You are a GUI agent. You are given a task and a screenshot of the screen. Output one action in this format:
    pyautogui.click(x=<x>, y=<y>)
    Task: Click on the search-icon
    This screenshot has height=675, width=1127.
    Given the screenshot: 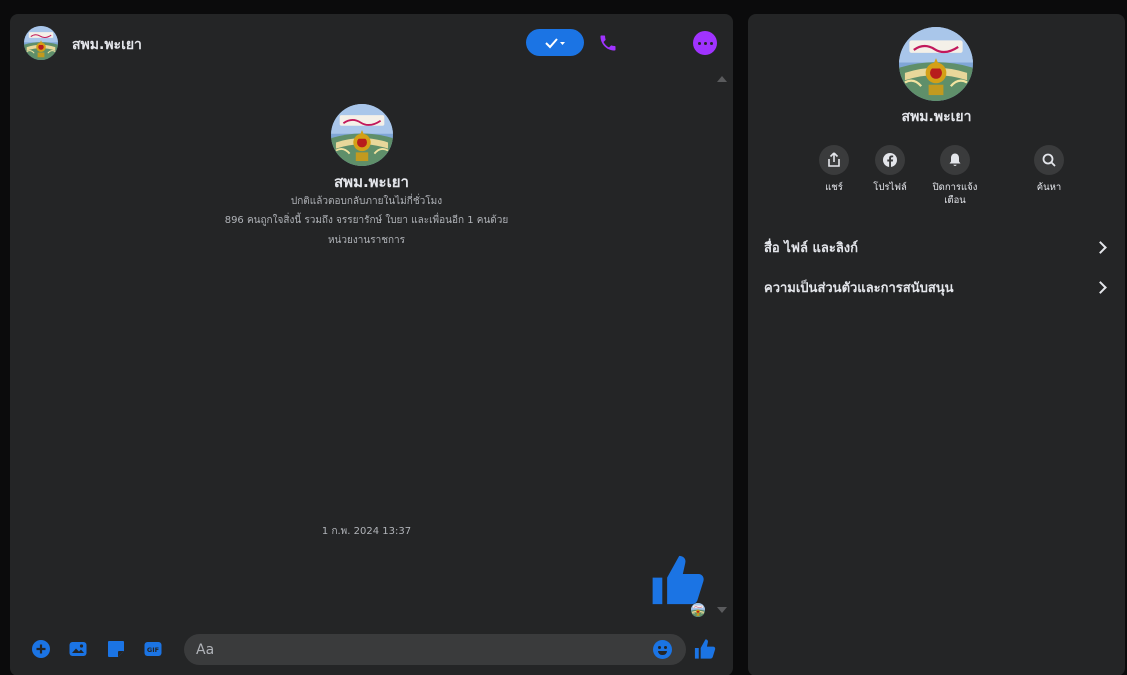 What is the action you would take?
    pyautogui.click(x=1049, y=160)
    